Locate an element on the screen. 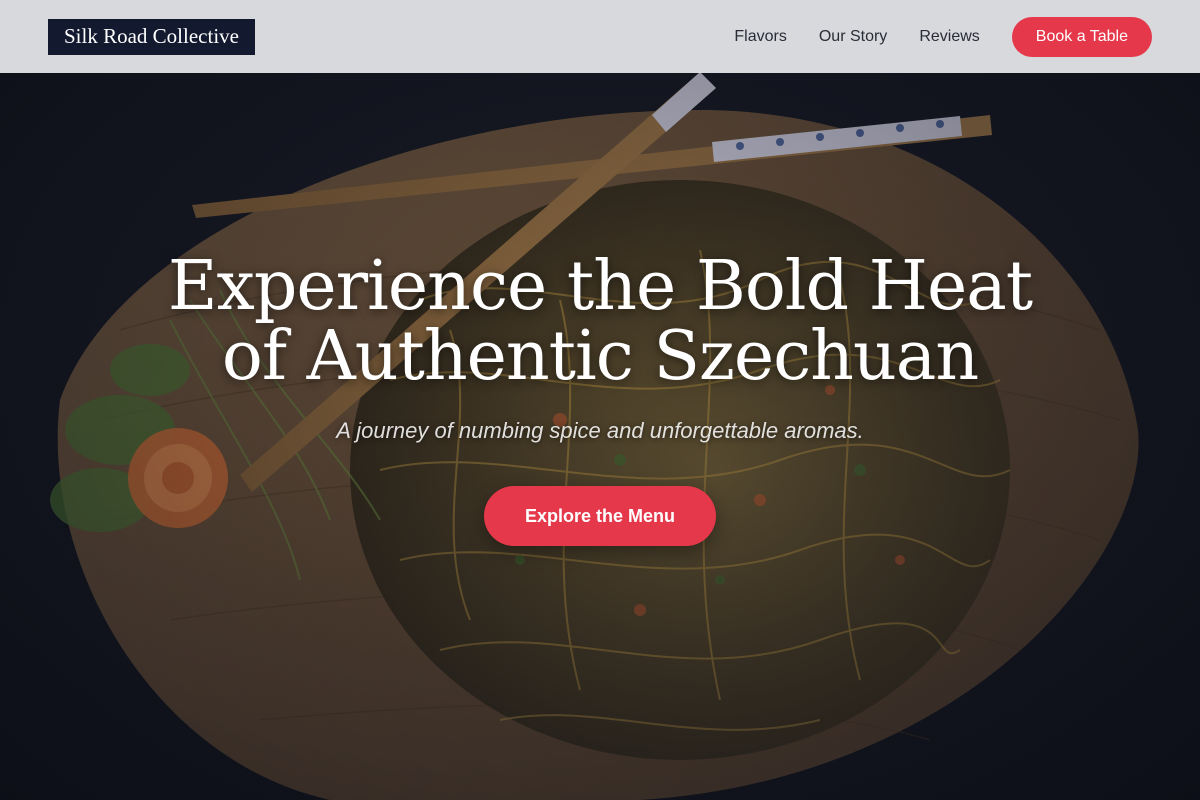 The image size is (1200, 800). explore-menu-button: Explore the Menu is located at coordinates (600, 516).